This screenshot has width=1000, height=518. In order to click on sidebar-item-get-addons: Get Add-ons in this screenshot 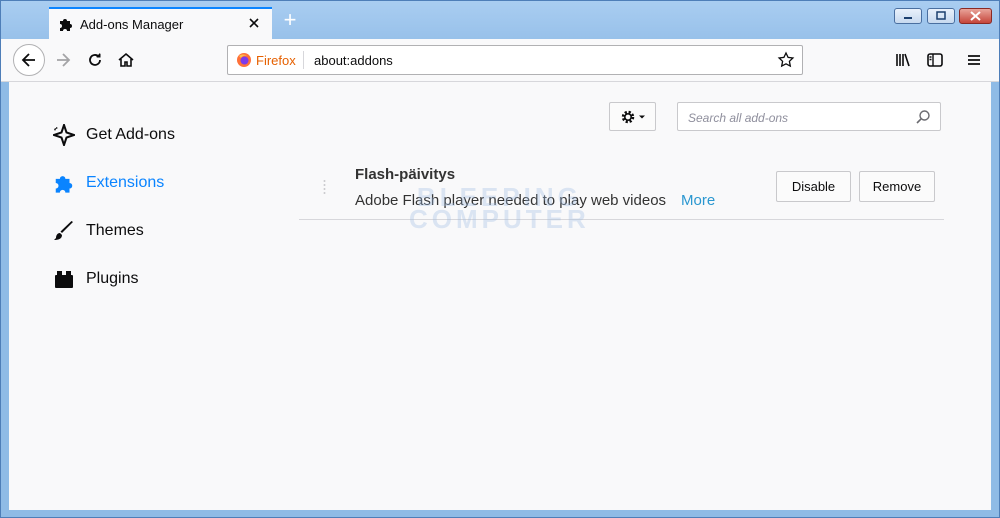, I will do `click(114, 135)`.